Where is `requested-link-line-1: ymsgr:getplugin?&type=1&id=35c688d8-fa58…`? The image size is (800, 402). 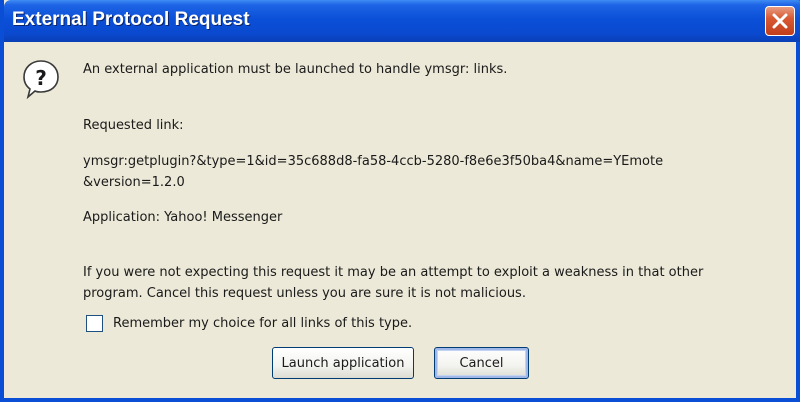
requested-link-line-1: ymsgr:getplugin?&type=1&id=35c688d8-fa58… is located at coordinates (373, 161).